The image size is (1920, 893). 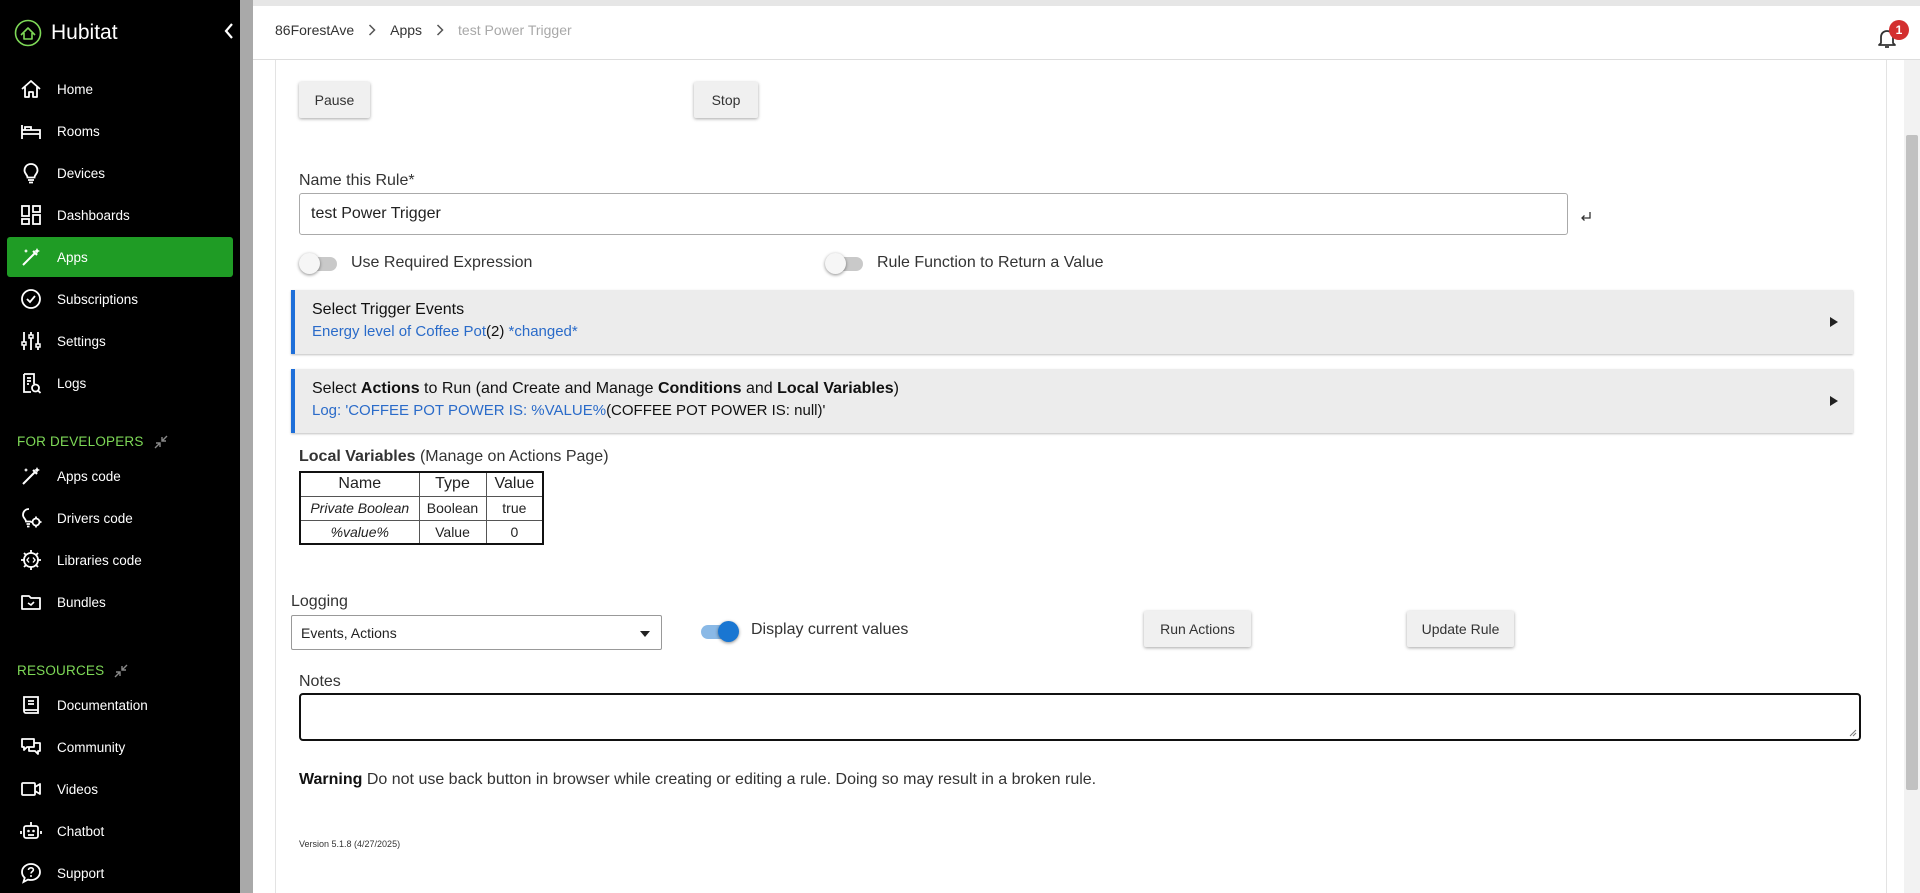 I want to click on sidebar-item-drivers-code: Drivers code, so click(x=120, y=518).